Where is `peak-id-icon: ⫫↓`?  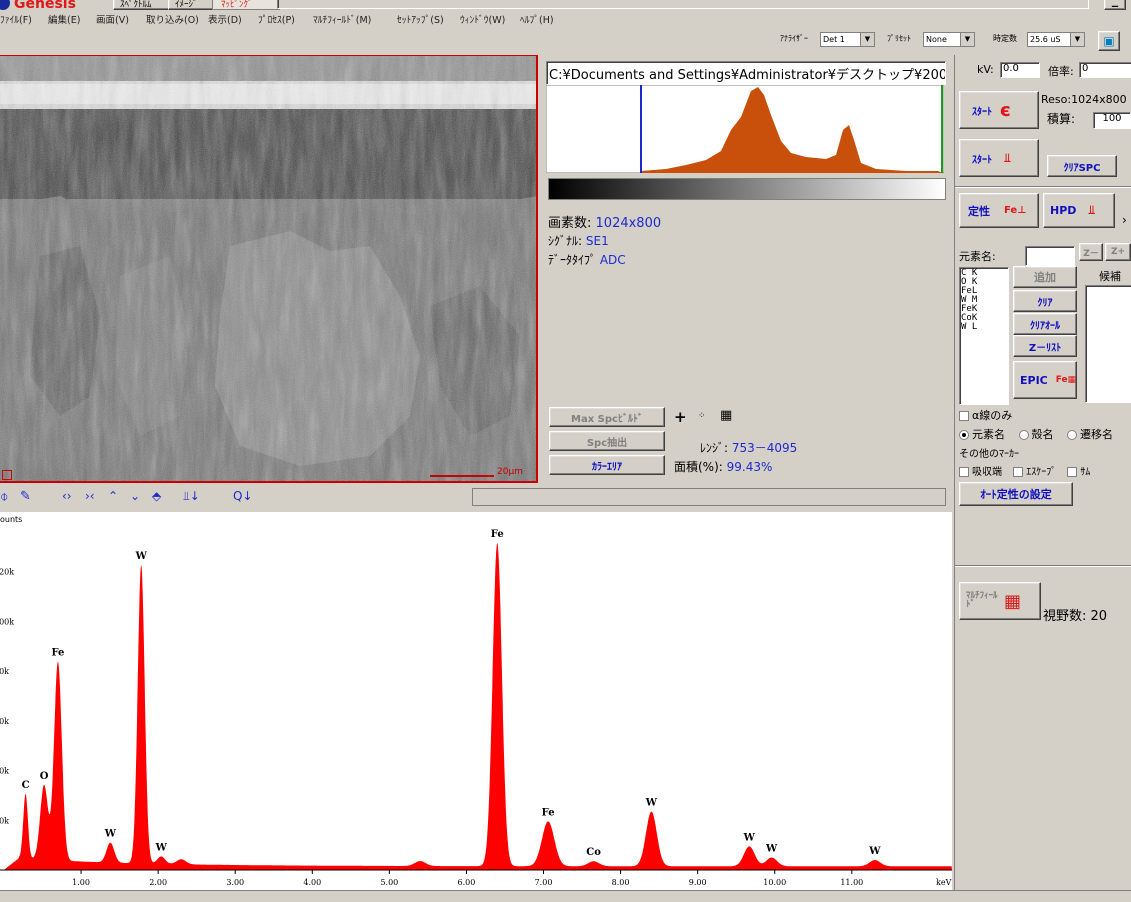 peak-id-icon: ⫫↓ is located at coordinates (191, 496).